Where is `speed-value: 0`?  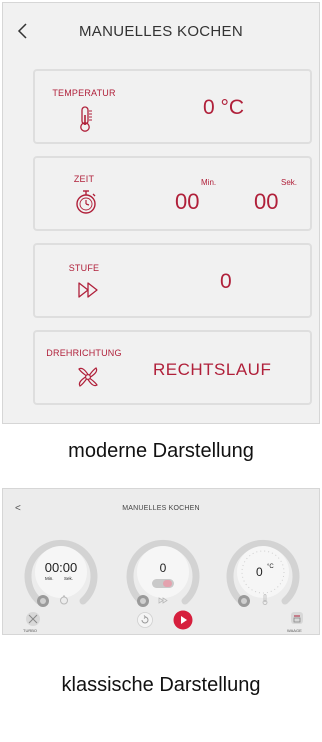
speed-value: 0 is located at coordinates (226, 281).